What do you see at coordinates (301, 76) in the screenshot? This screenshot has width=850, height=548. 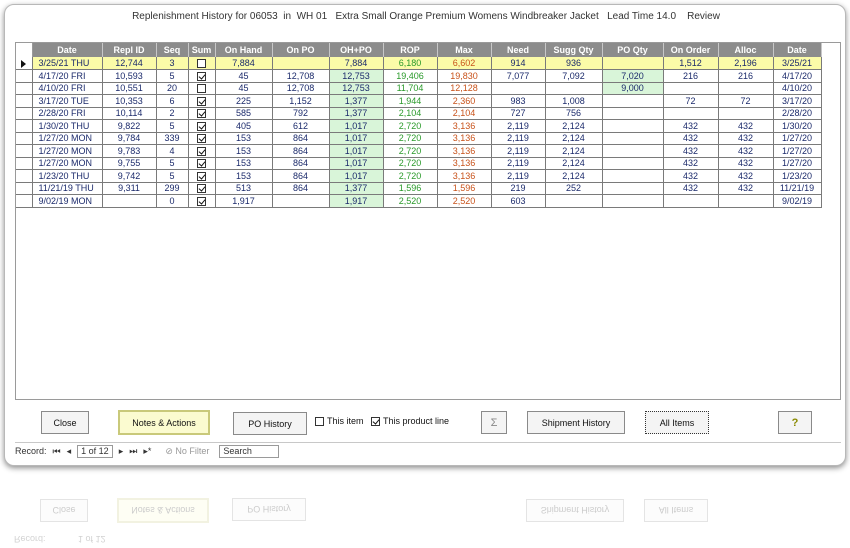 I see `cell-on-po: 12,708` at bounding box center [301, 76].